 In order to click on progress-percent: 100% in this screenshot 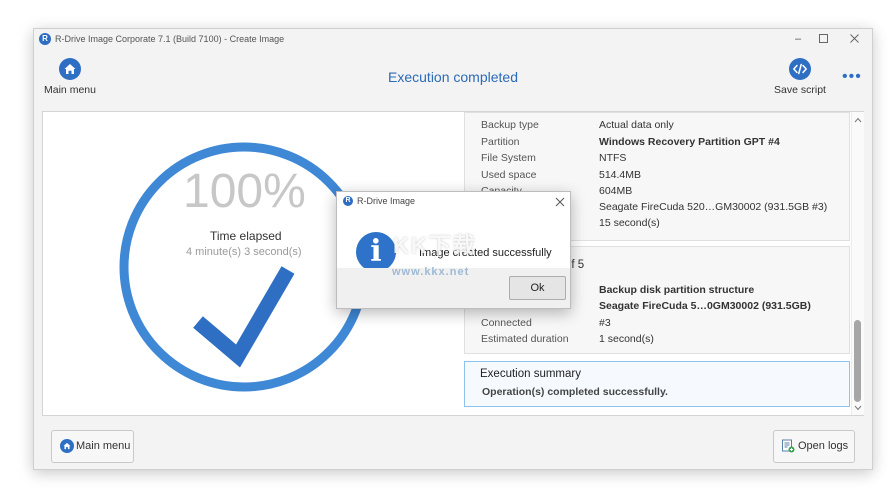, I will do `click(244, 191)`.